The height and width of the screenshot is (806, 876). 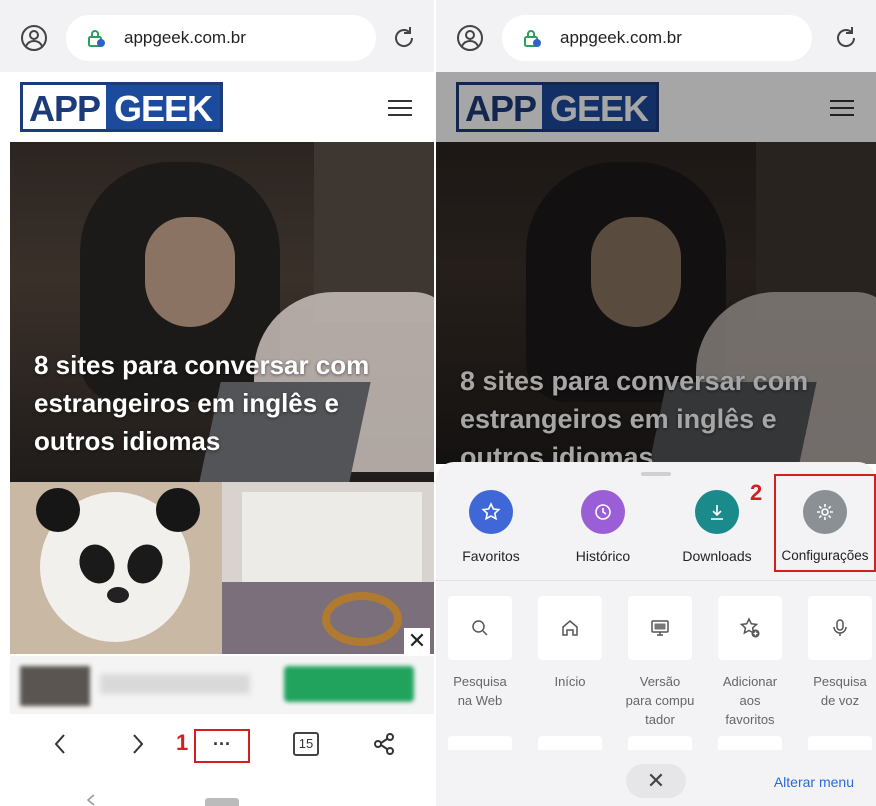 What do you see at coordinates (400, 109) in the screenshot?
I see `hamburger-menu-icon` at bounding box center [400, 109].